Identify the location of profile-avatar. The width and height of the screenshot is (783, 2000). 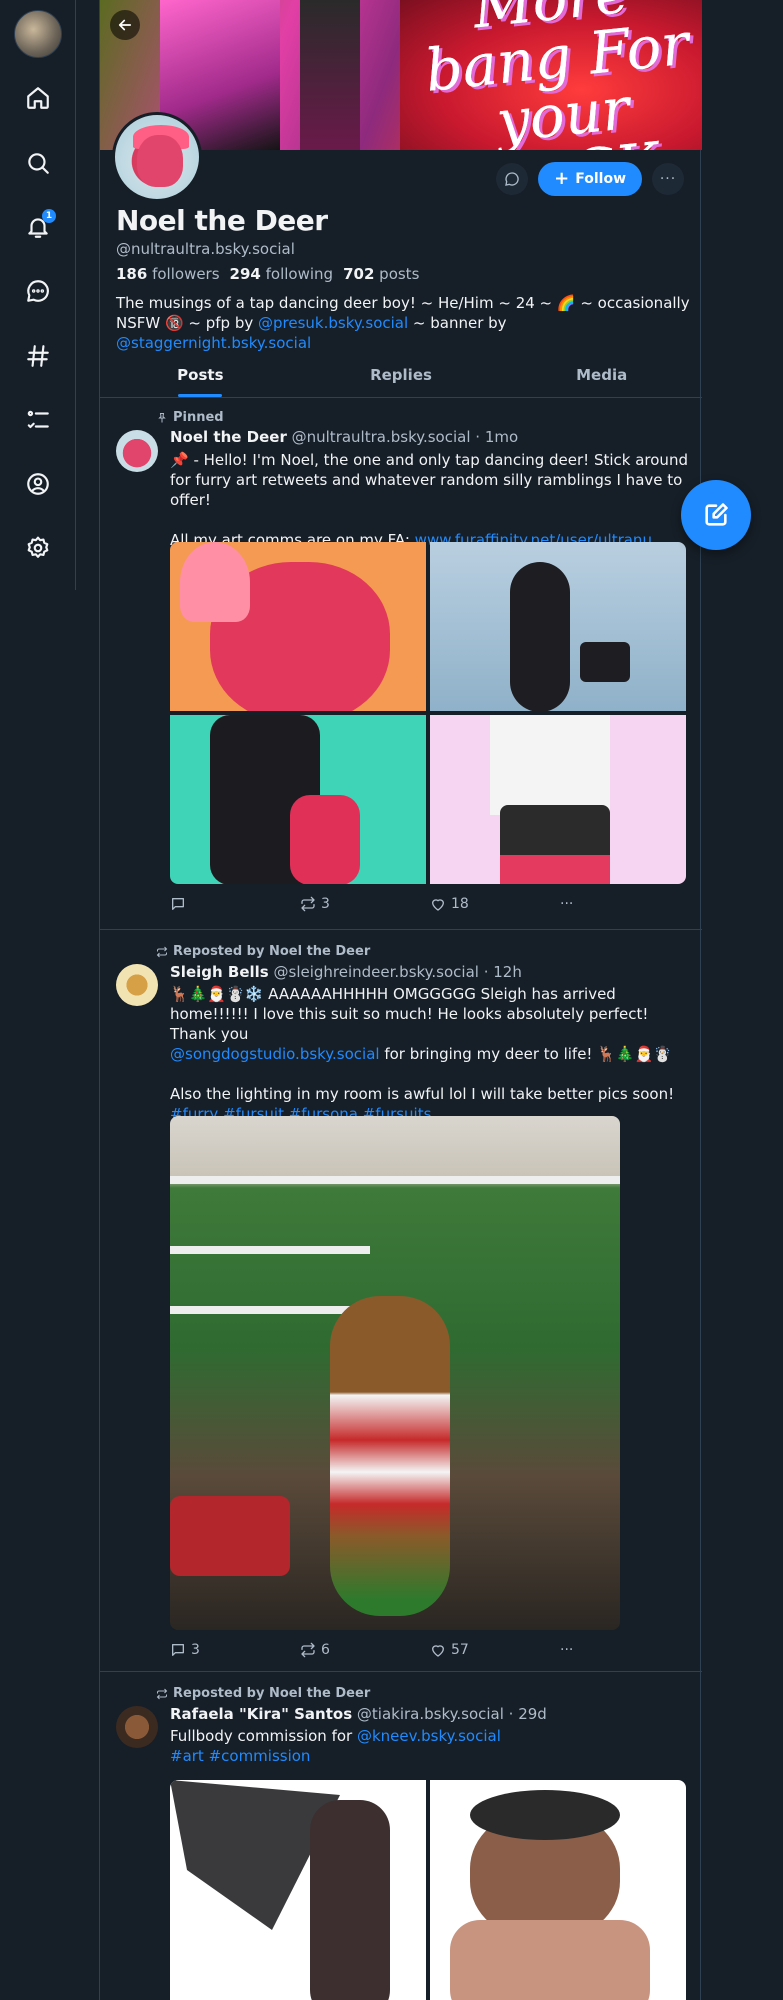
(157, 157).